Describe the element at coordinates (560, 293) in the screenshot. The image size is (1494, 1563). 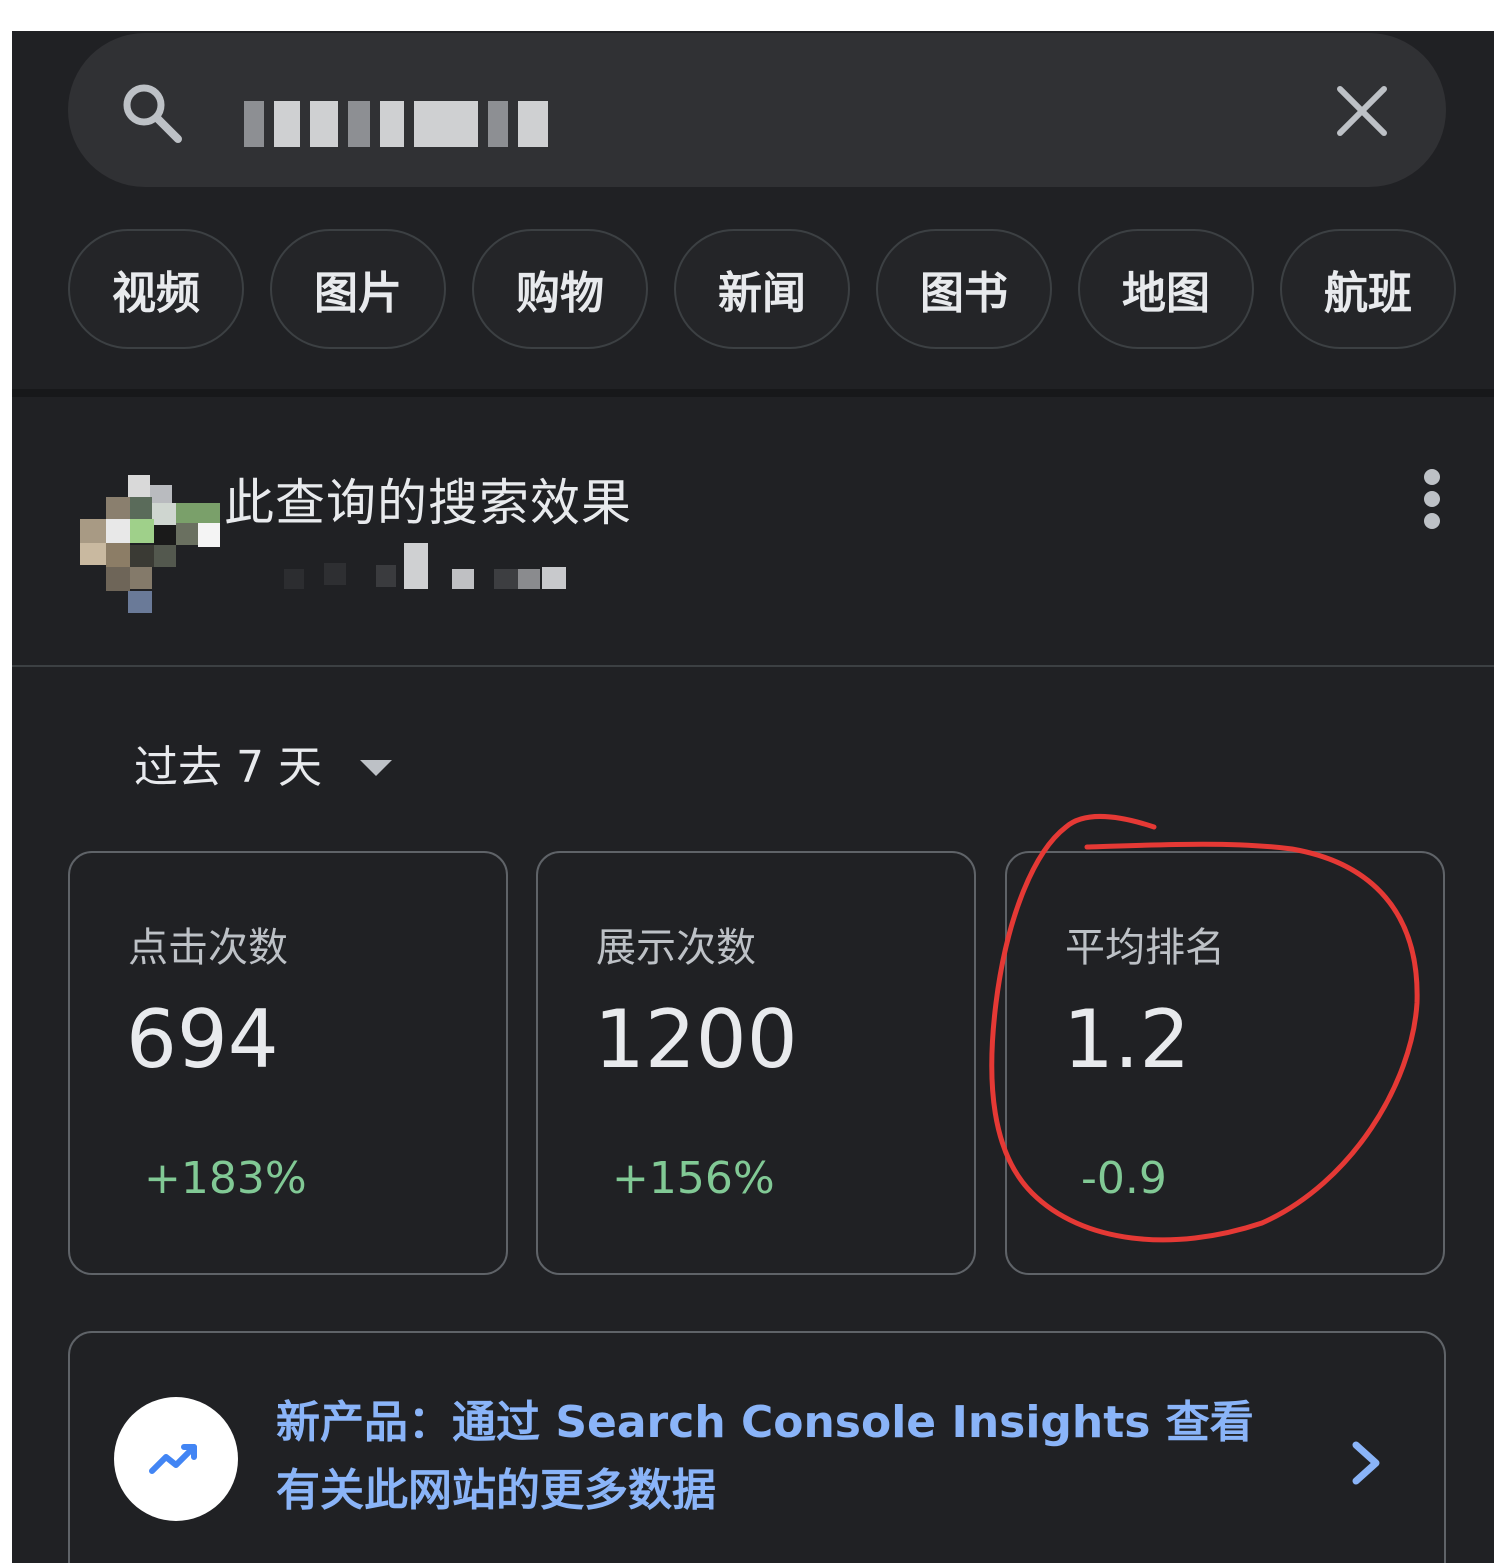
I see `chip-label: 购物` at that location.